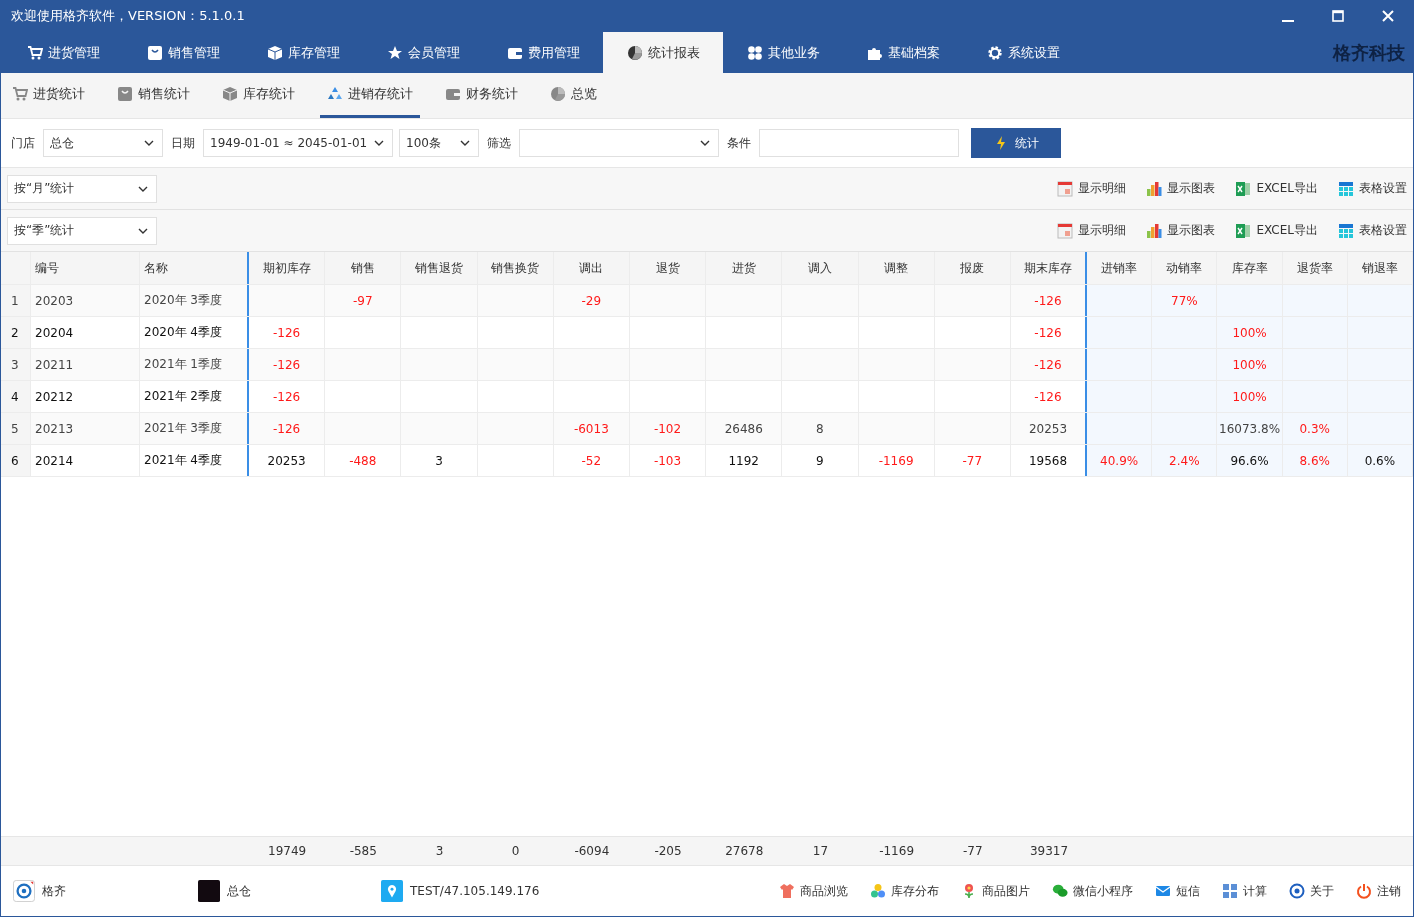 The height and width of the screenshot is (917, 1414). What do you see at coordinates (904, 891) in the screenshot?
I see `status-link: 库存分布` at bounding box center [904, 891].